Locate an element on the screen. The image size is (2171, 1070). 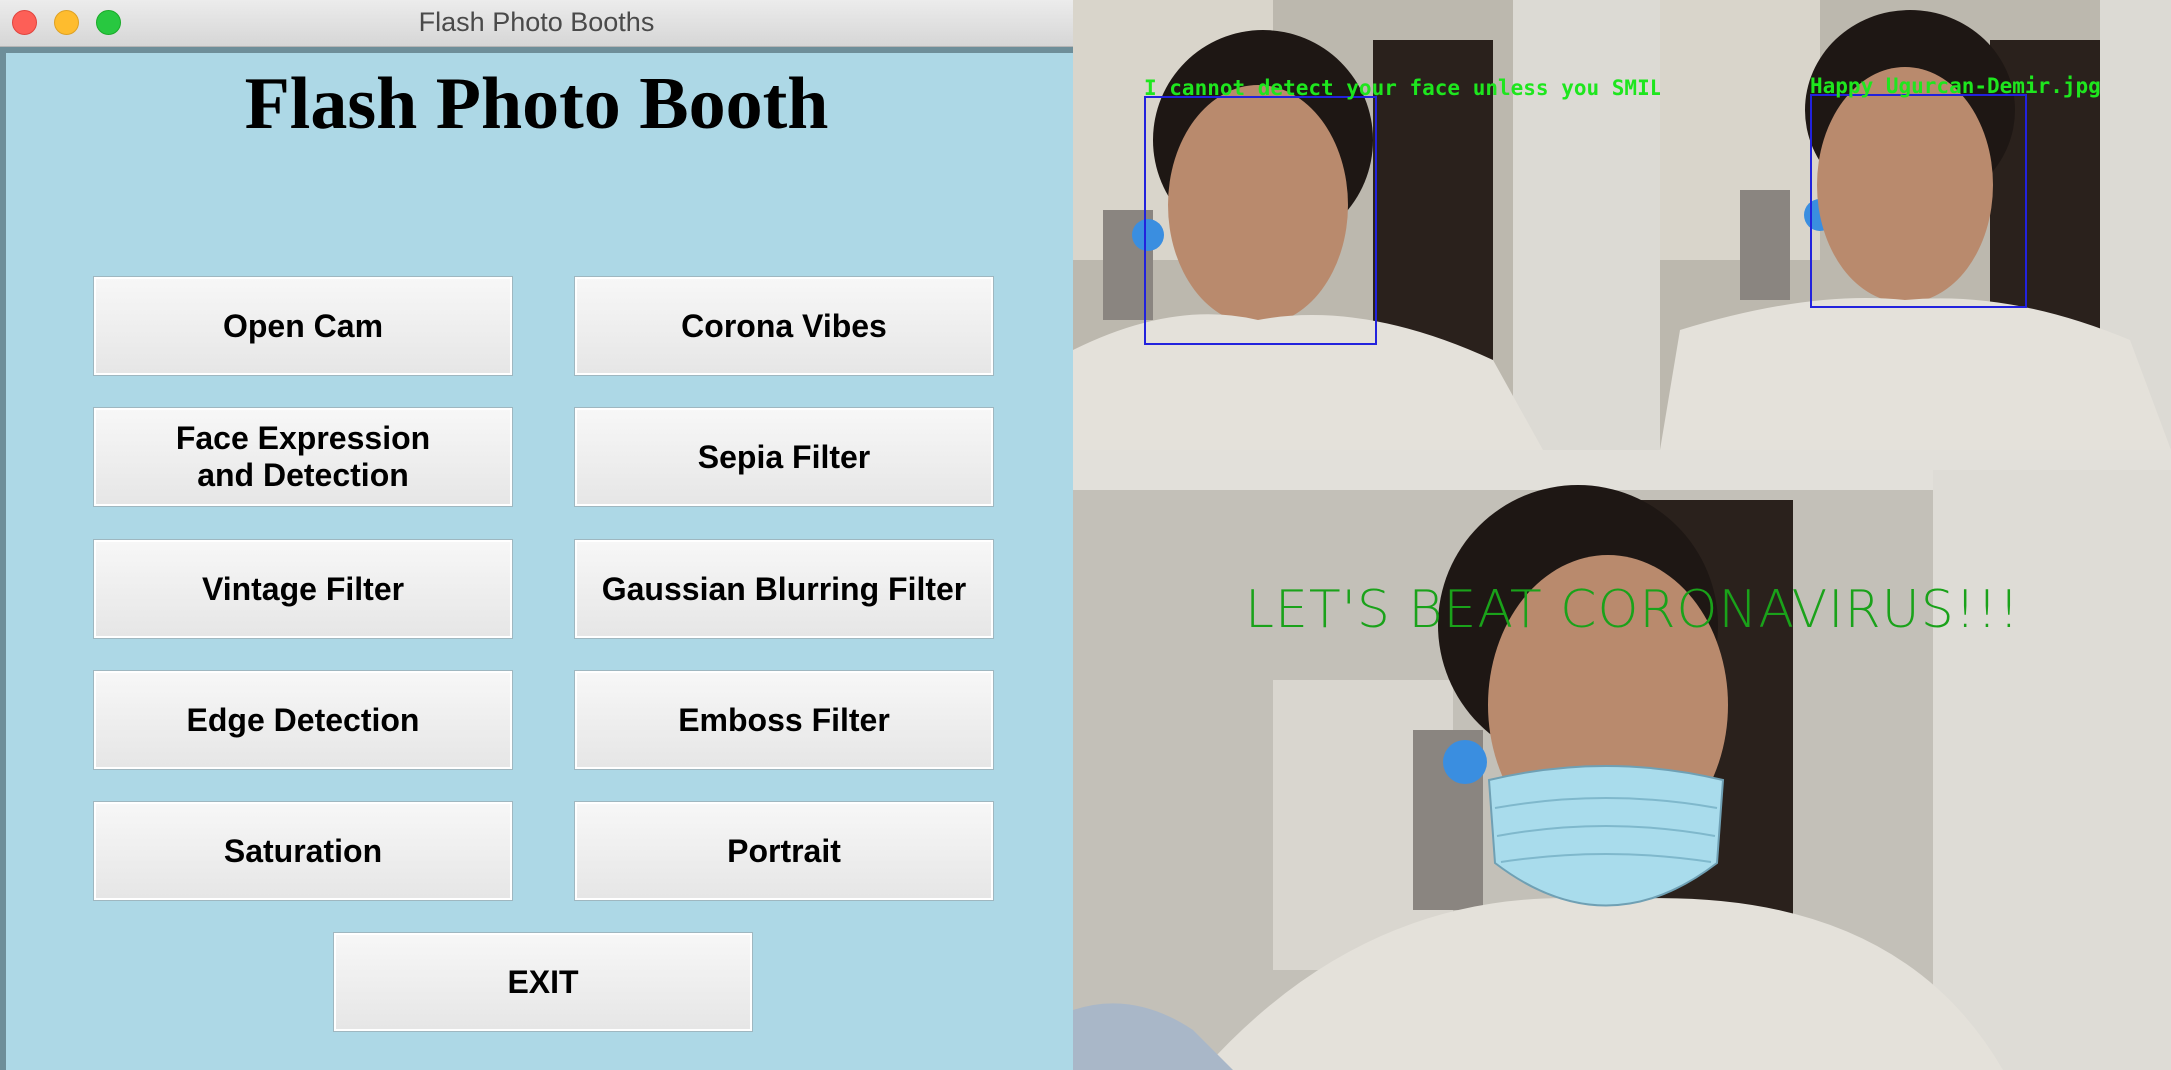
edge-detection-label: Edge Detection is located at coordinates (303, 719).